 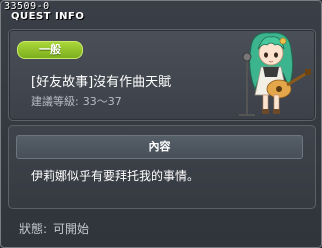 I want to click on status-value: 可開始, so click(x=71, y=229).